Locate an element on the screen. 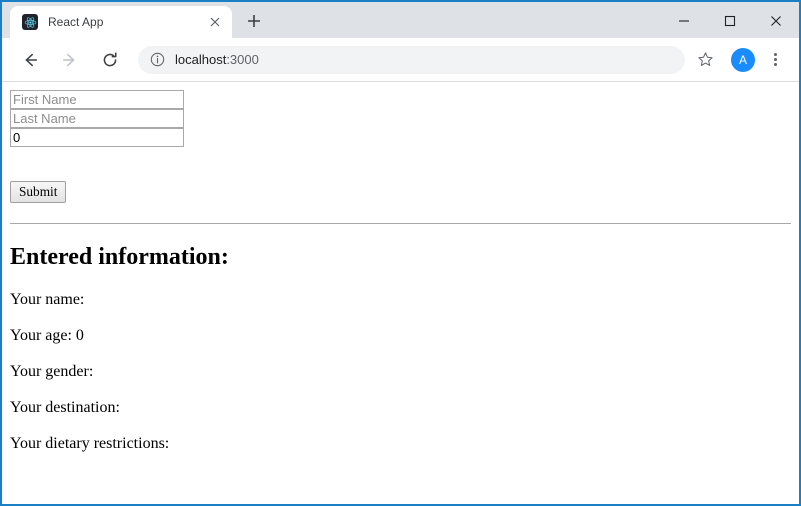 The width and height of the screenshot is (801, 506). close-window-button is located at coordinates (776, 21).